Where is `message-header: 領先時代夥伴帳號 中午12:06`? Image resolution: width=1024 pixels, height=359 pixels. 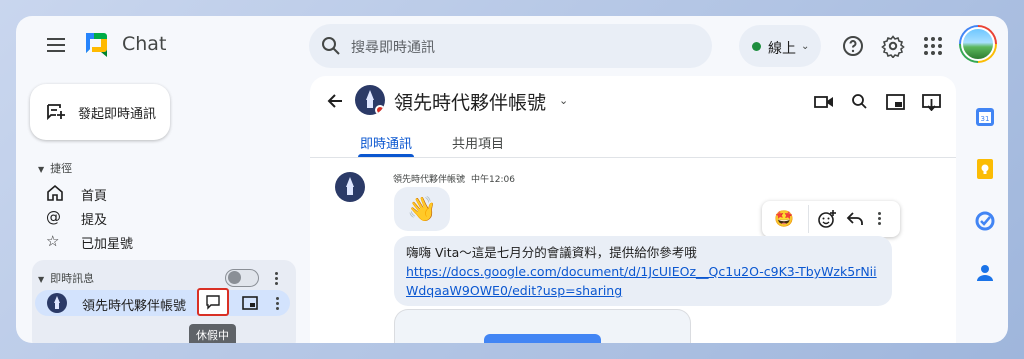
message-header: 領先時代夥伴帳號 中午12:06 is located at coordinates (454, 178).